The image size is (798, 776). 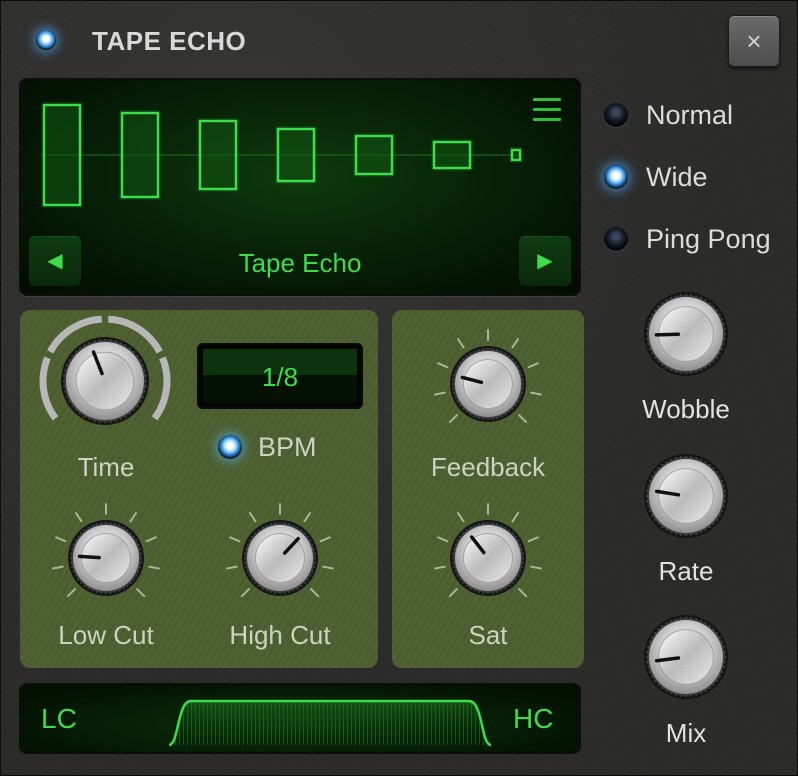 I want to click on time-value: 1/8, so click(x=280, y=377).